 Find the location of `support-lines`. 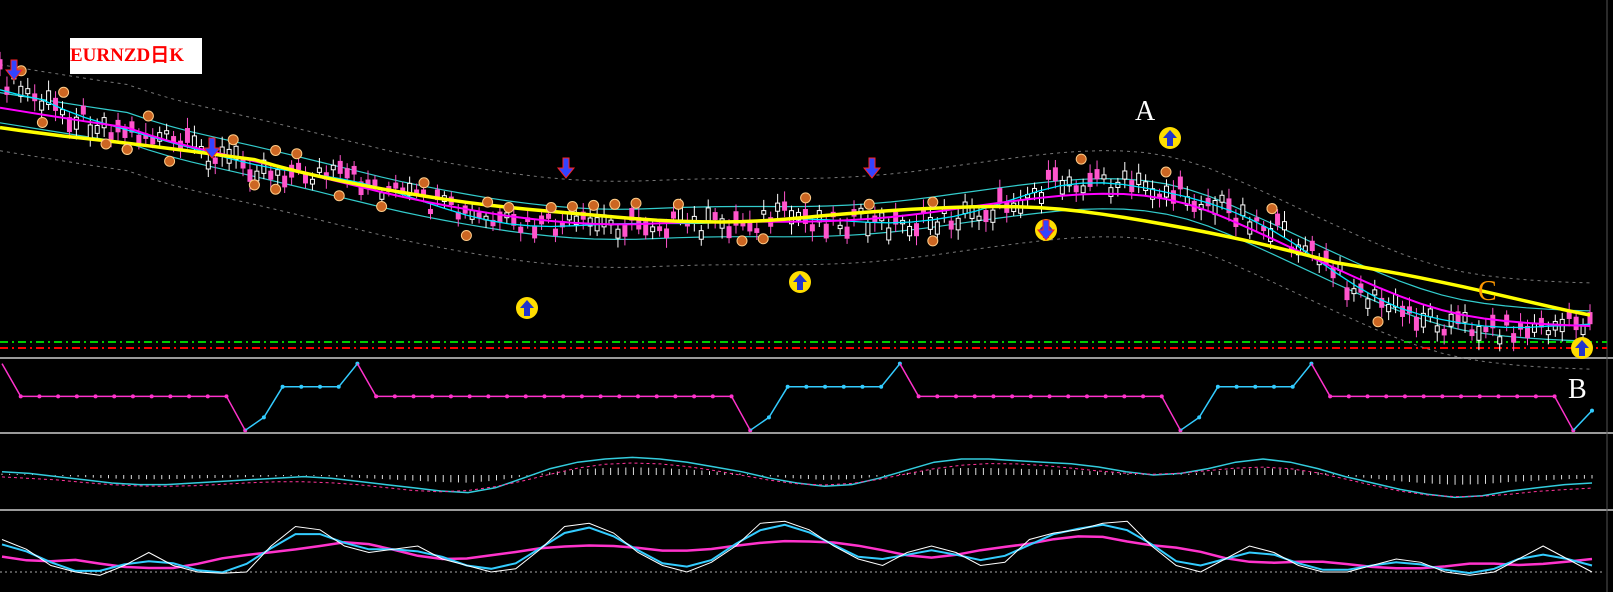

support-lines is located at coordinates (803, 345).